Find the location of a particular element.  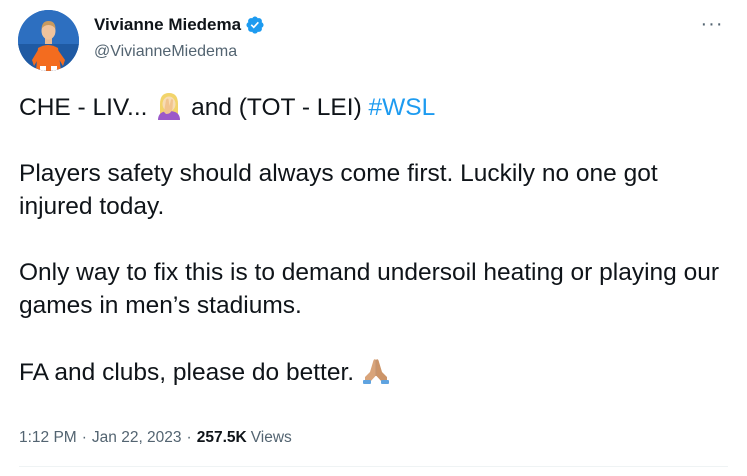

avatar is located at coordinates (48, 40).